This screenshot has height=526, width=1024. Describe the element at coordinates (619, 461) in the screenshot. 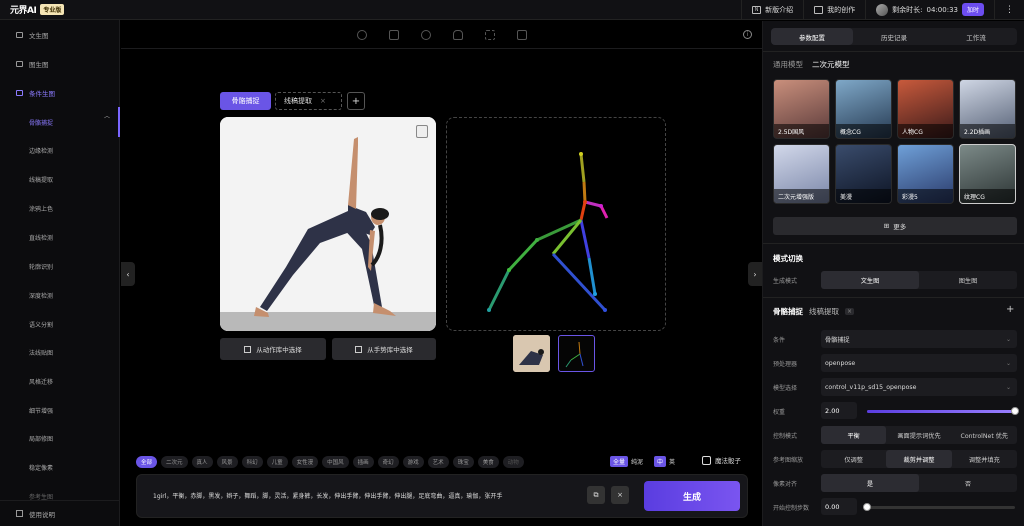

I see `full-toggle: 全量` at that location.